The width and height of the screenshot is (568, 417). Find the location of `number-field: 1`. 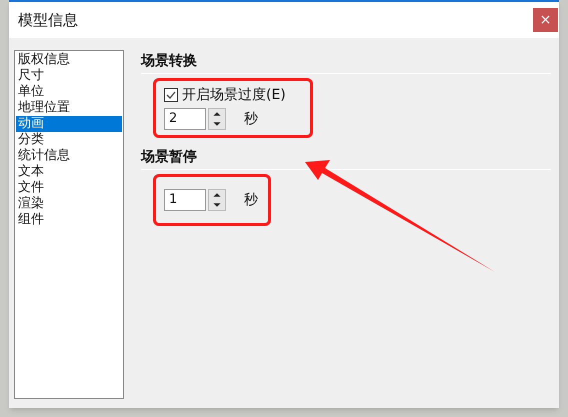

number-field: 1 is located at coordinates (185, 200).